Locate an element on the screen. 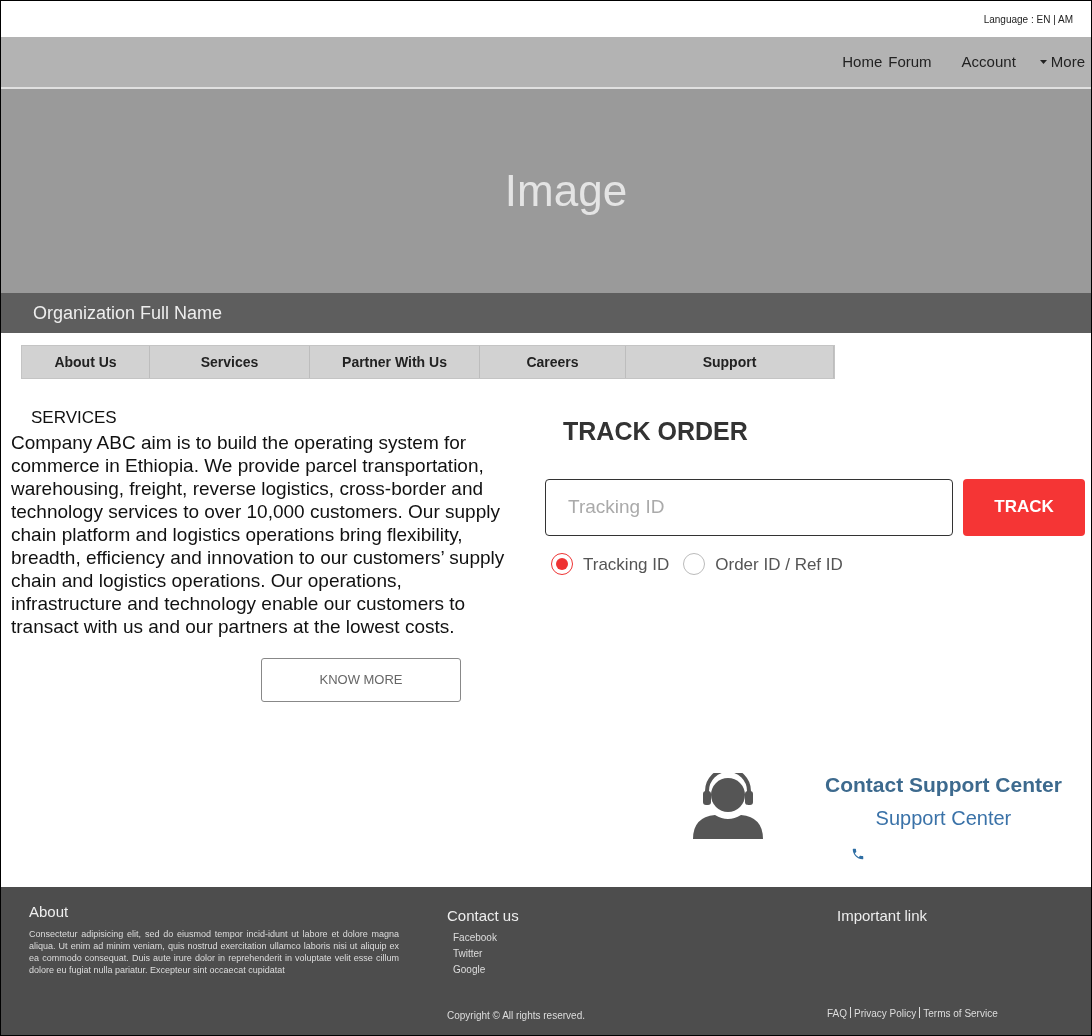 Image resolution: width=1092 pixels, height=1036 pixels. organization-name: Organization Full Name is located at coordinates (128, 313).